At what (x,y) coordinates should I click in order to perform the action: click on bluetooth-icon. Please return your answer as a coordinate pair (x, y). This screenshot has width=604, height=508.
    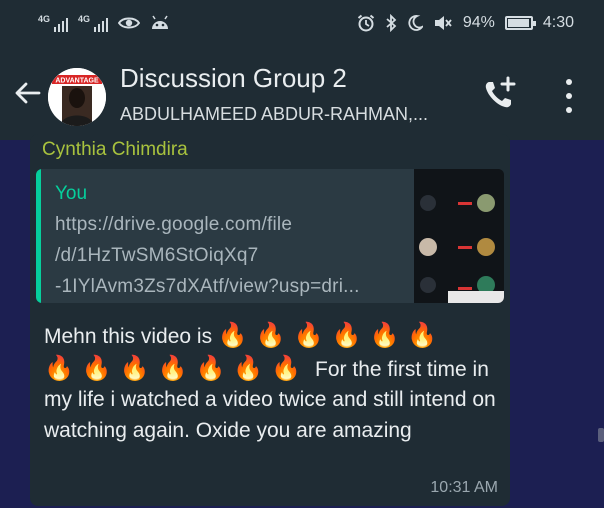
    Looking at the image, I should click on (391, 23).